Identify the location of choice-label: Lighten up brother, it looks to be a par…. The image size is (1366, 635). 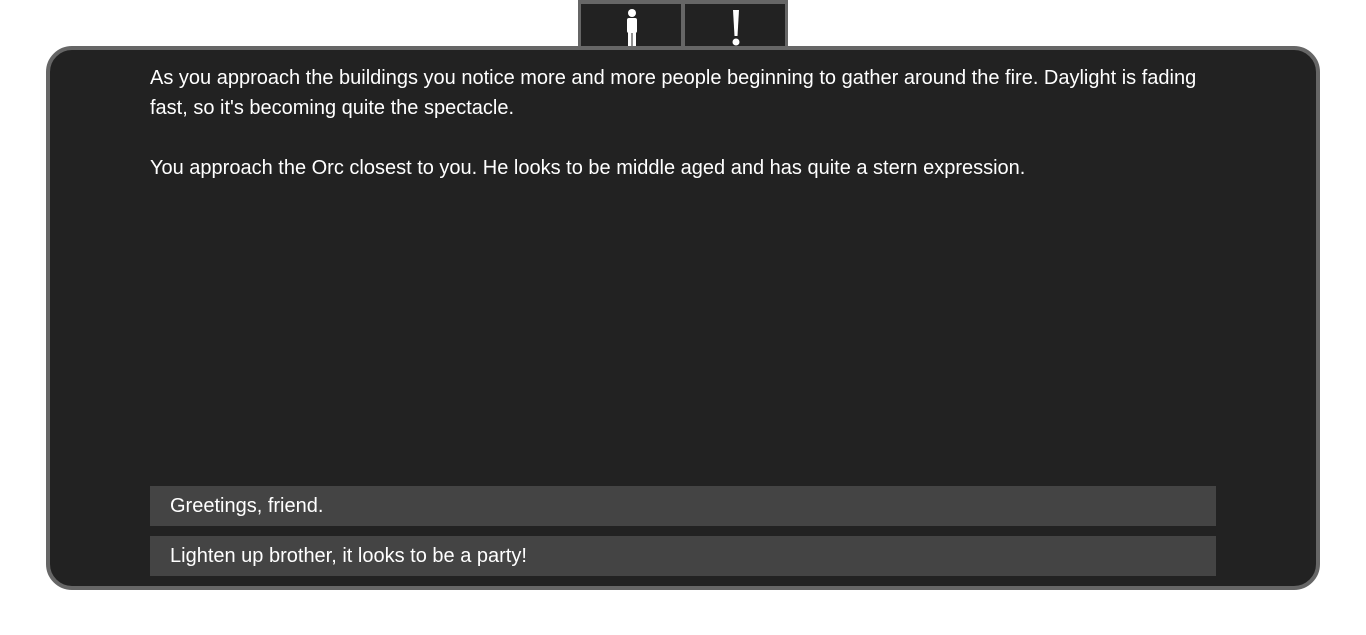
(348, 556).